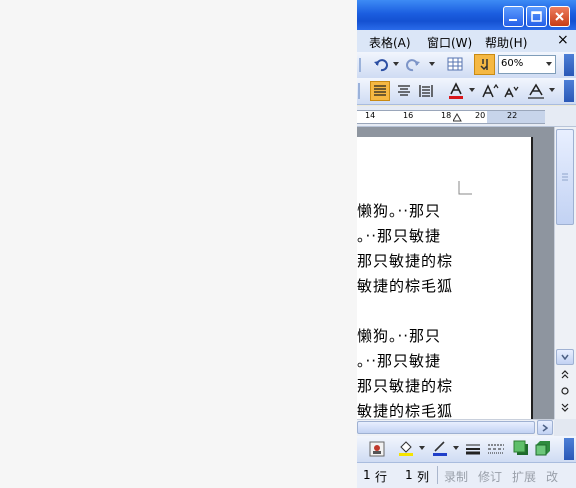 This screenshot has height=488, width=576. Describe the element at coordinates (512, 63) in the screenshot. I see `zoom-value: 60%` at that location.